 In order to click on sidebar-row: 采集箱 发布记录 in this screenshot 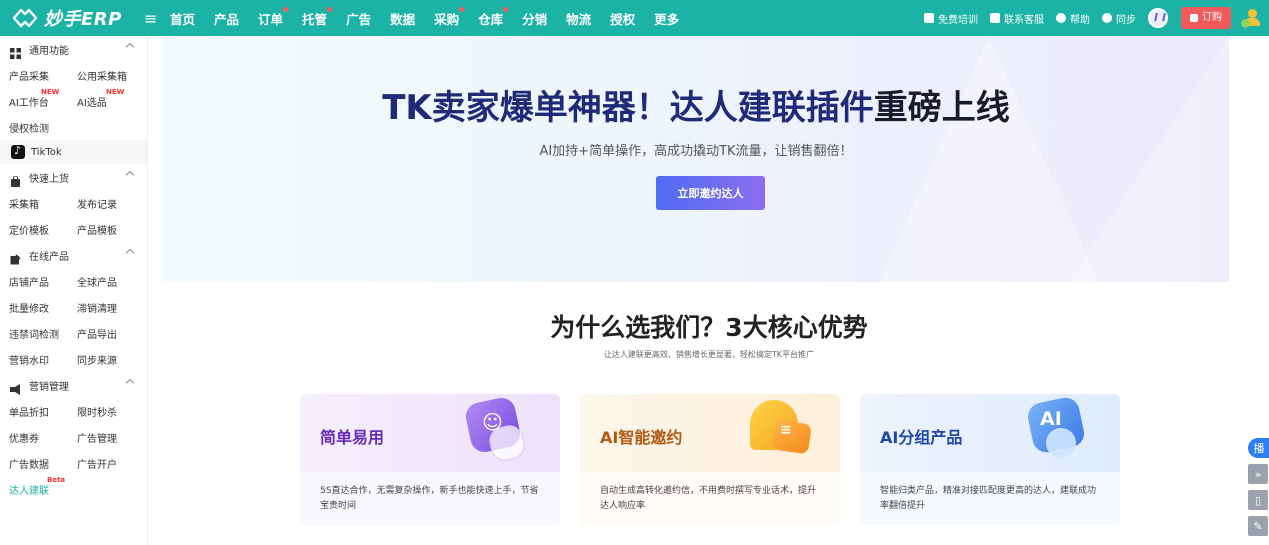, I will do `click(73, 203)`.